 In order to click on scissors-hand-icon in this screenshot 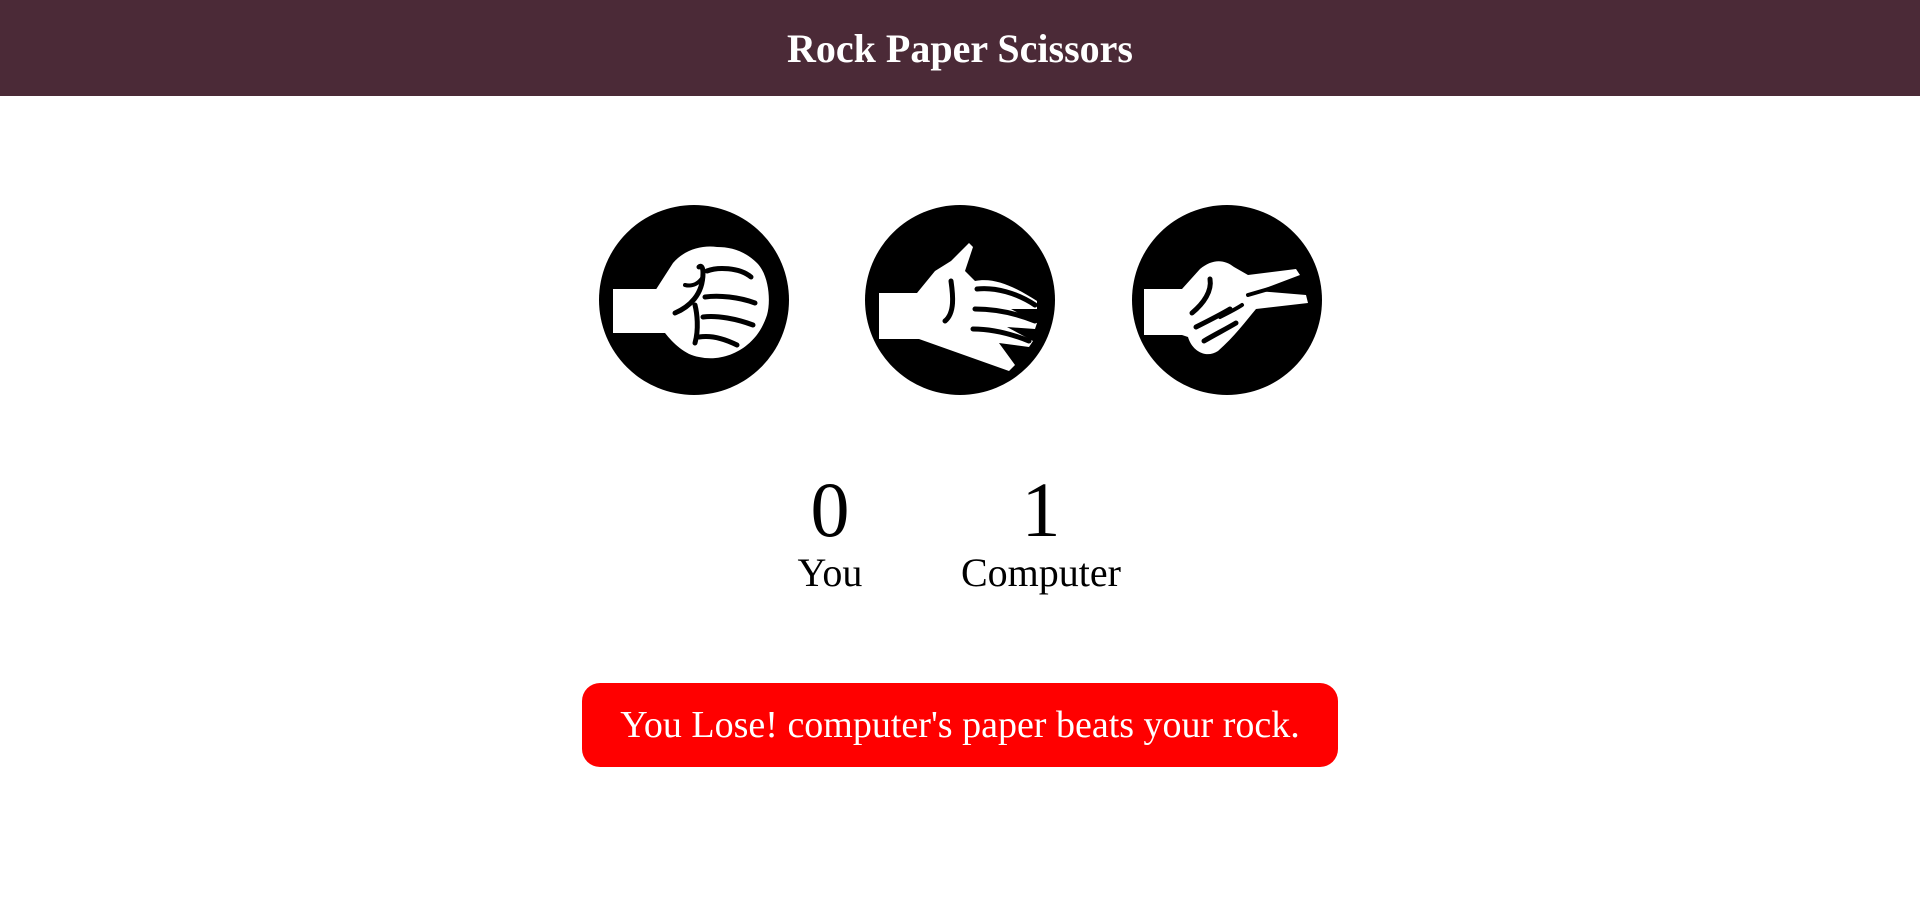, I will do `click(1226, 308)`.